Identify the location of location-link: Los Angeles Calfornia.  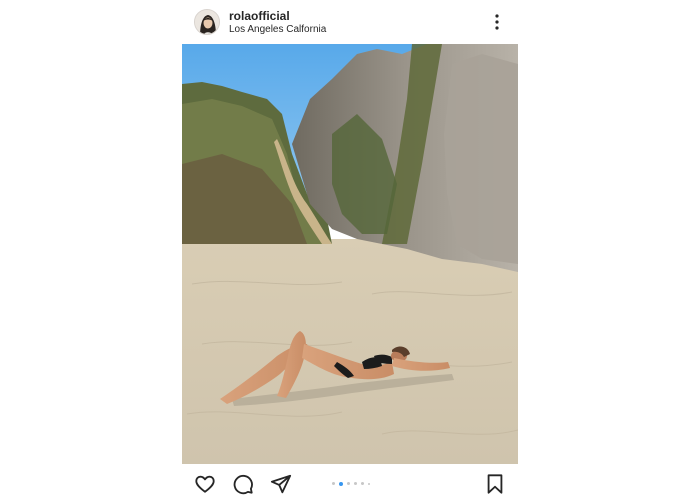
(277, 29).